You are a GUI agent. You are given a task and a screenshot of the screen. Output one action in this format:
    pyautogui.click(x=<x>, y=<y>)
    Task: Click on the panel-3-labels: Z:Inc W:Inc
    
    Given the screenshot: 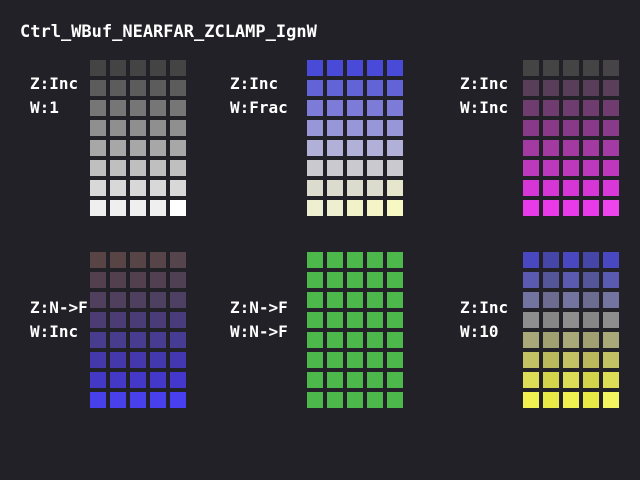 What is the action you would take?
    pyautogui.click(x=484, y=96)
    